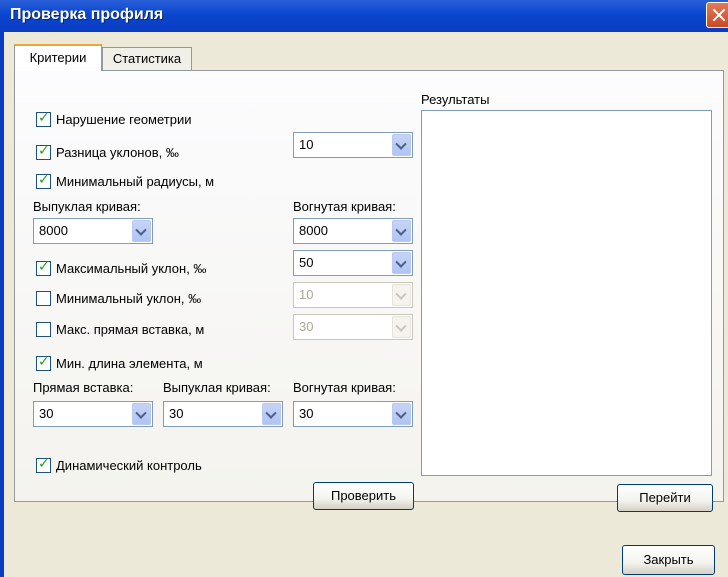  What do you see at coordinates (455, 99) in the screenshot?
I see `results-label: Результаты` at bounding box center [455, 99].